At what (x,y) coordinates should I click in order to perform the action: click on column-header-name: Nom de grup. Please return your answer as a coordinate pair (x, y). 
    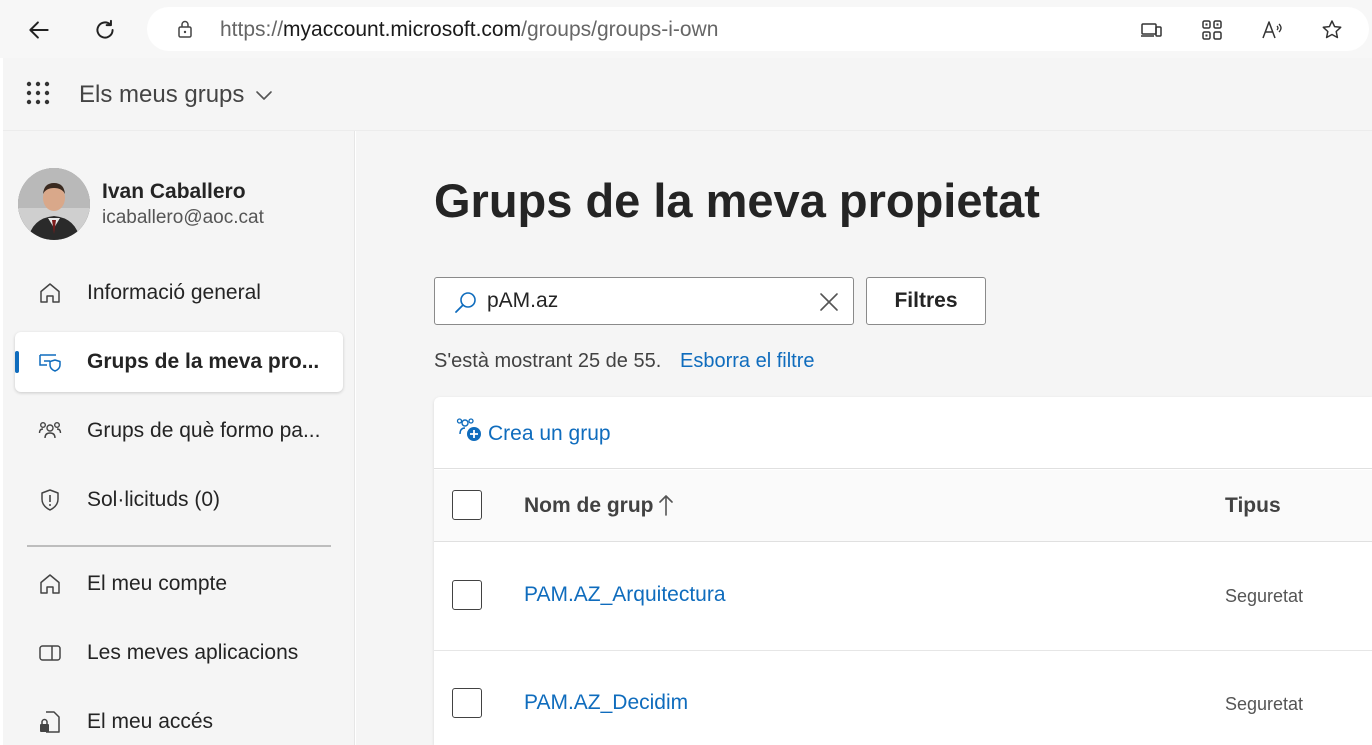
    Looking at the image, I should click on (589, 506).